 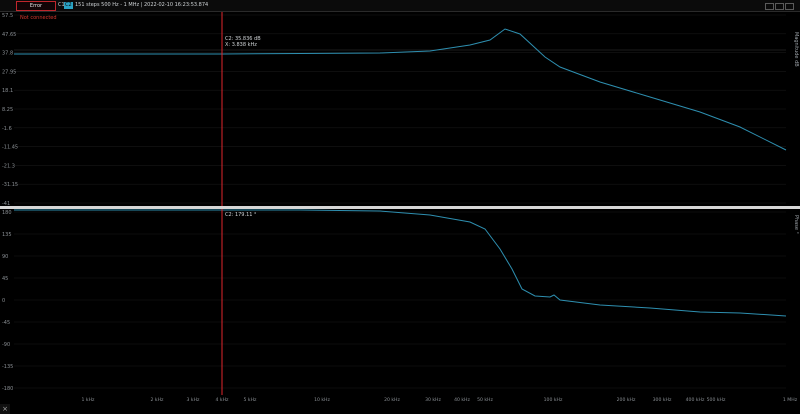 I want to click on phase-cursor-value: C2: 179.11 °, so click(x=241, y=215).